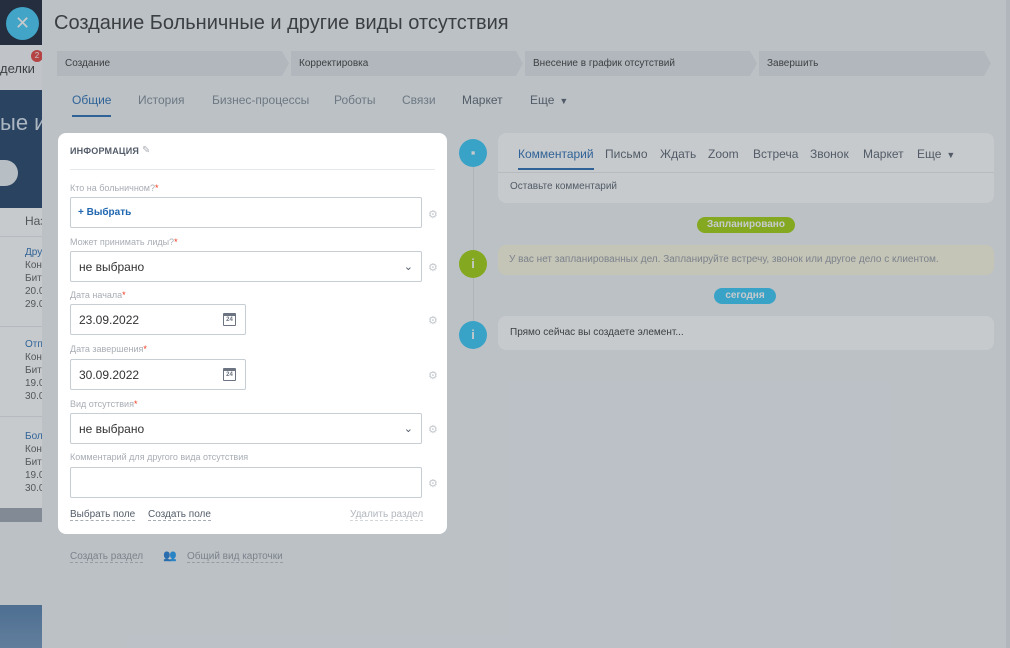 Image resolution: width=1010 pixels, height=648 pixels. What do you see at coordinates (246, 428) in the screenshot?
I see `absence-type-select: не выбрано ⌄` at bounding box center [246, 428].